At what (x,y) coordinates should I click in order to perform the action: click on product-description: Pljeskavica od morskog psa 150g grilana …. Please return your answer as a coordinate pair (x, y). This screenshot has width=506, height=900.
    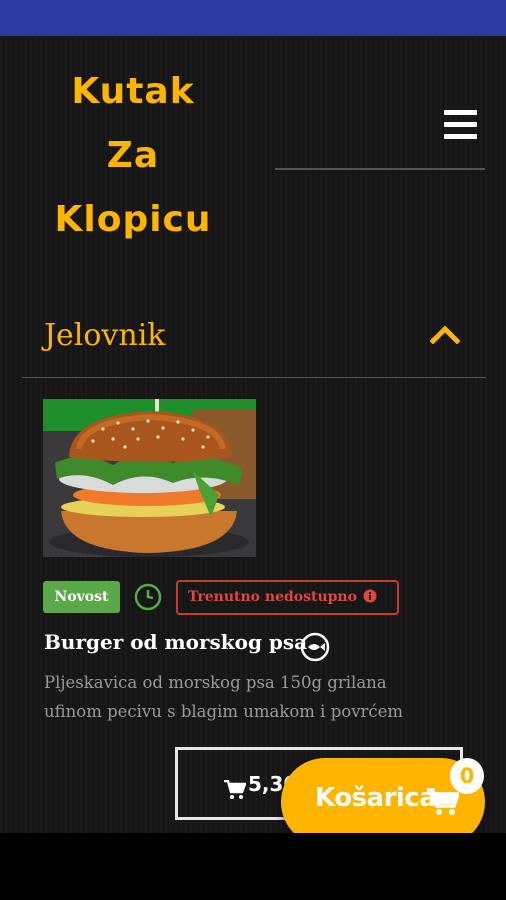
    Looking at the image, I should click on (249, 697).